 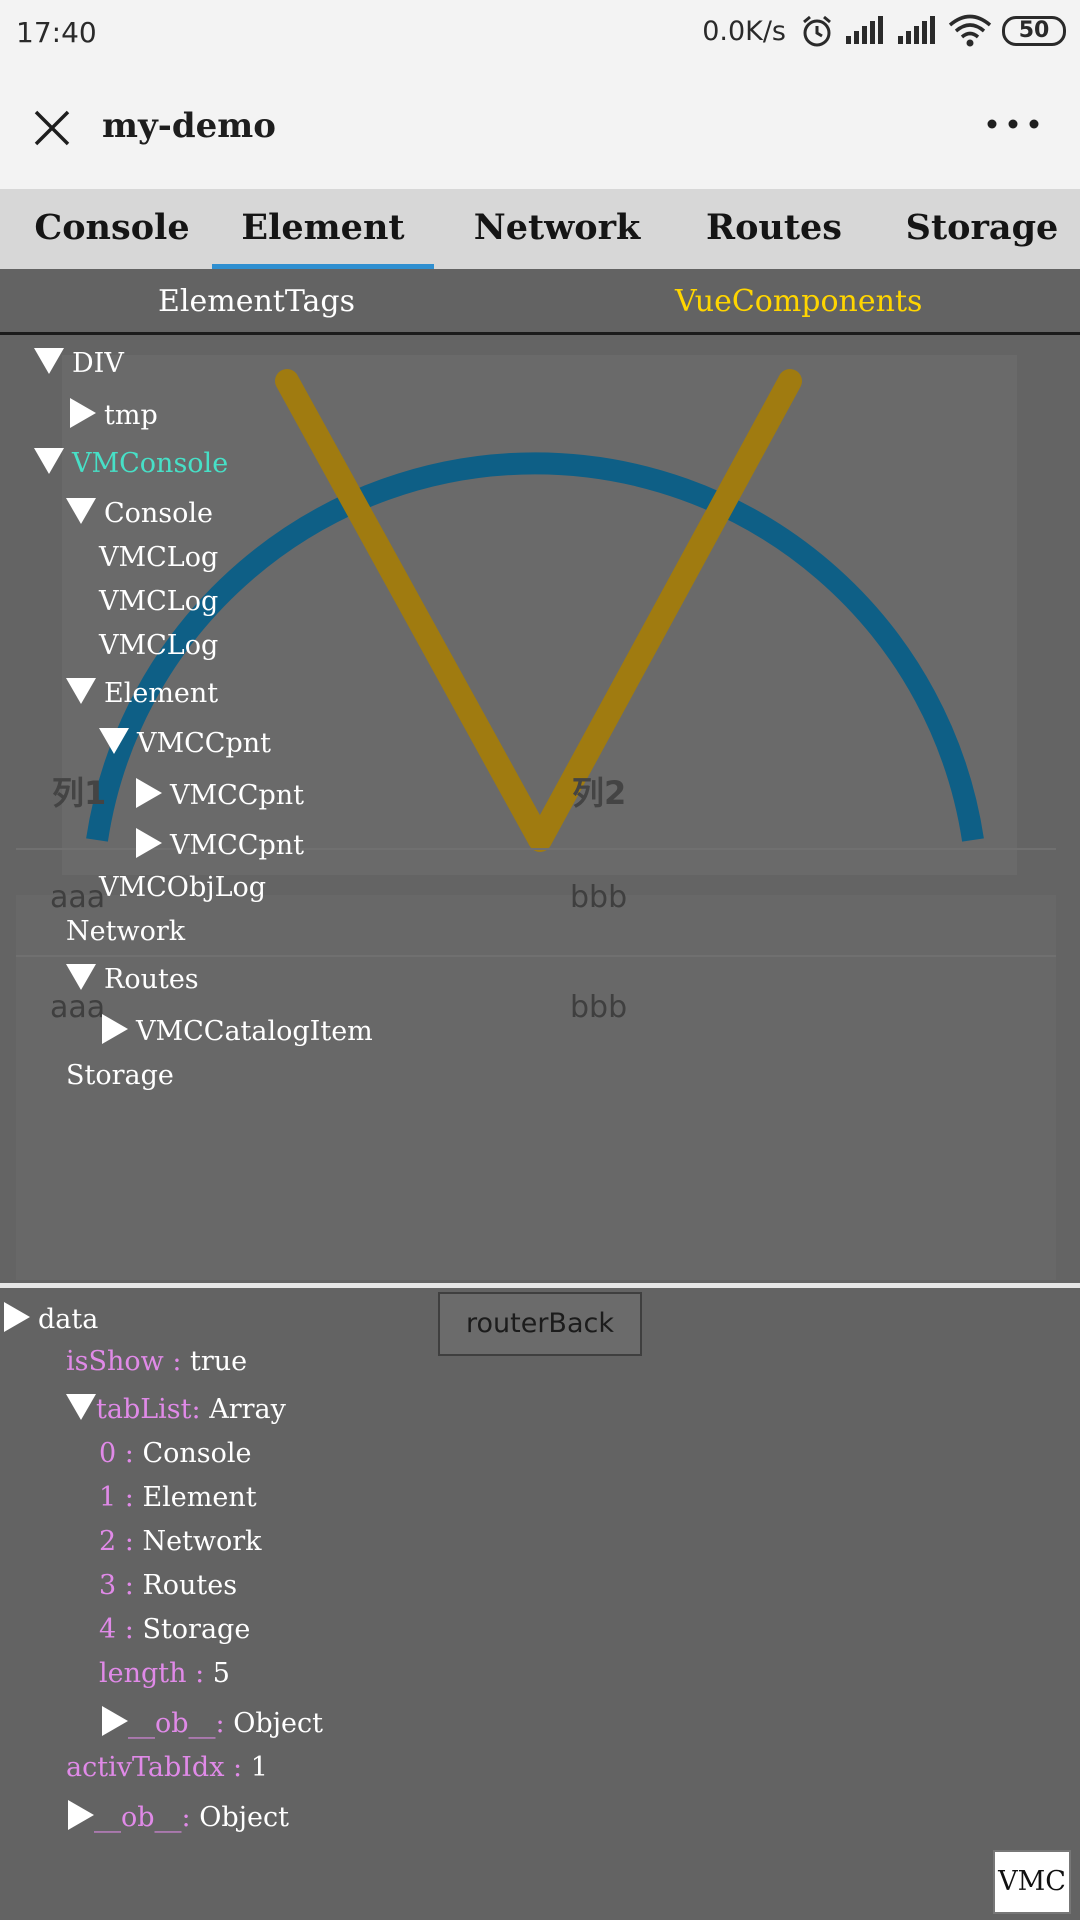 I want to click on sub-tabs: ElementTags VueComponents, so click(x=540, y=302).